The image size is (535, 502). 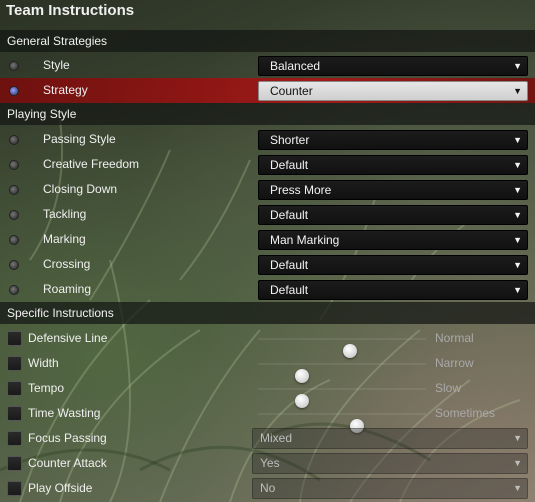 What do you see at coordinates (393, 66) in the screenshot?
I see `style-dropdown: Balanced ▼` at bounding box center [393, 66].